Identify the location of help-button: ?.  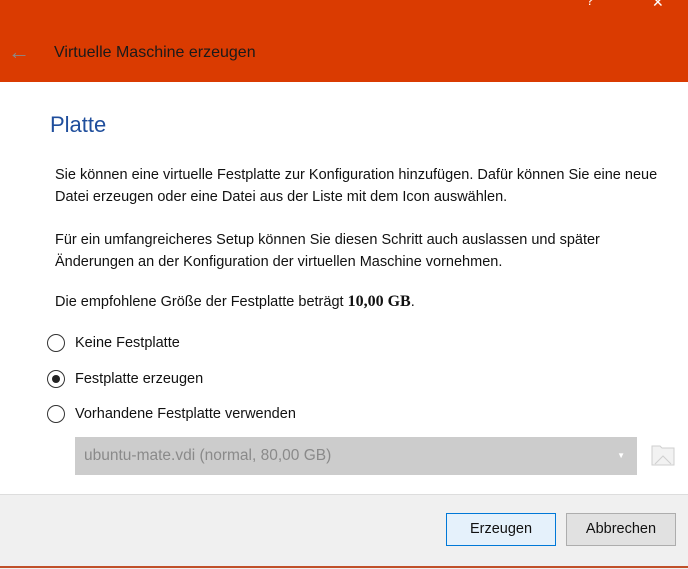
(590, 4).